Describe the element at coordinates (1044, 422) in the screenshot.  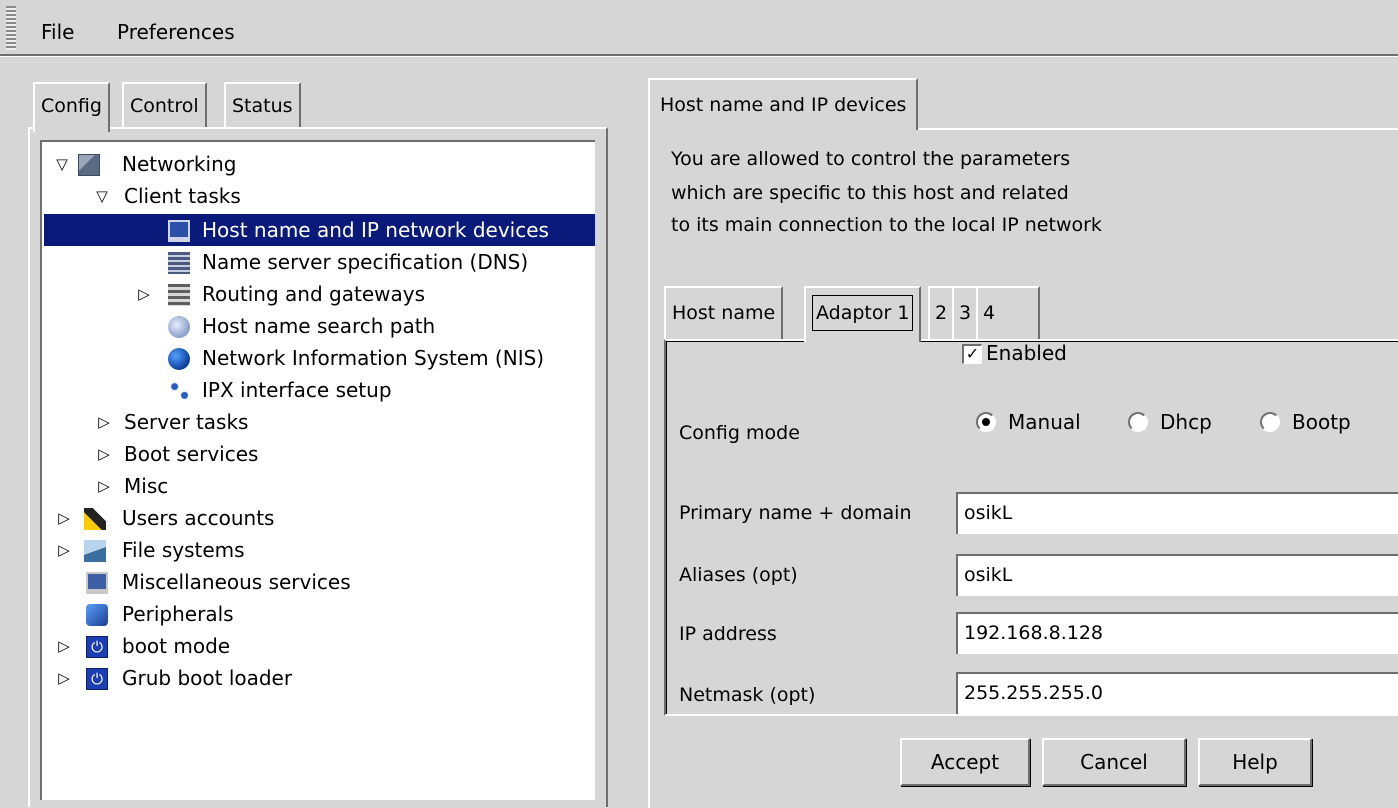
I see `manual-label: Manual` at that location.